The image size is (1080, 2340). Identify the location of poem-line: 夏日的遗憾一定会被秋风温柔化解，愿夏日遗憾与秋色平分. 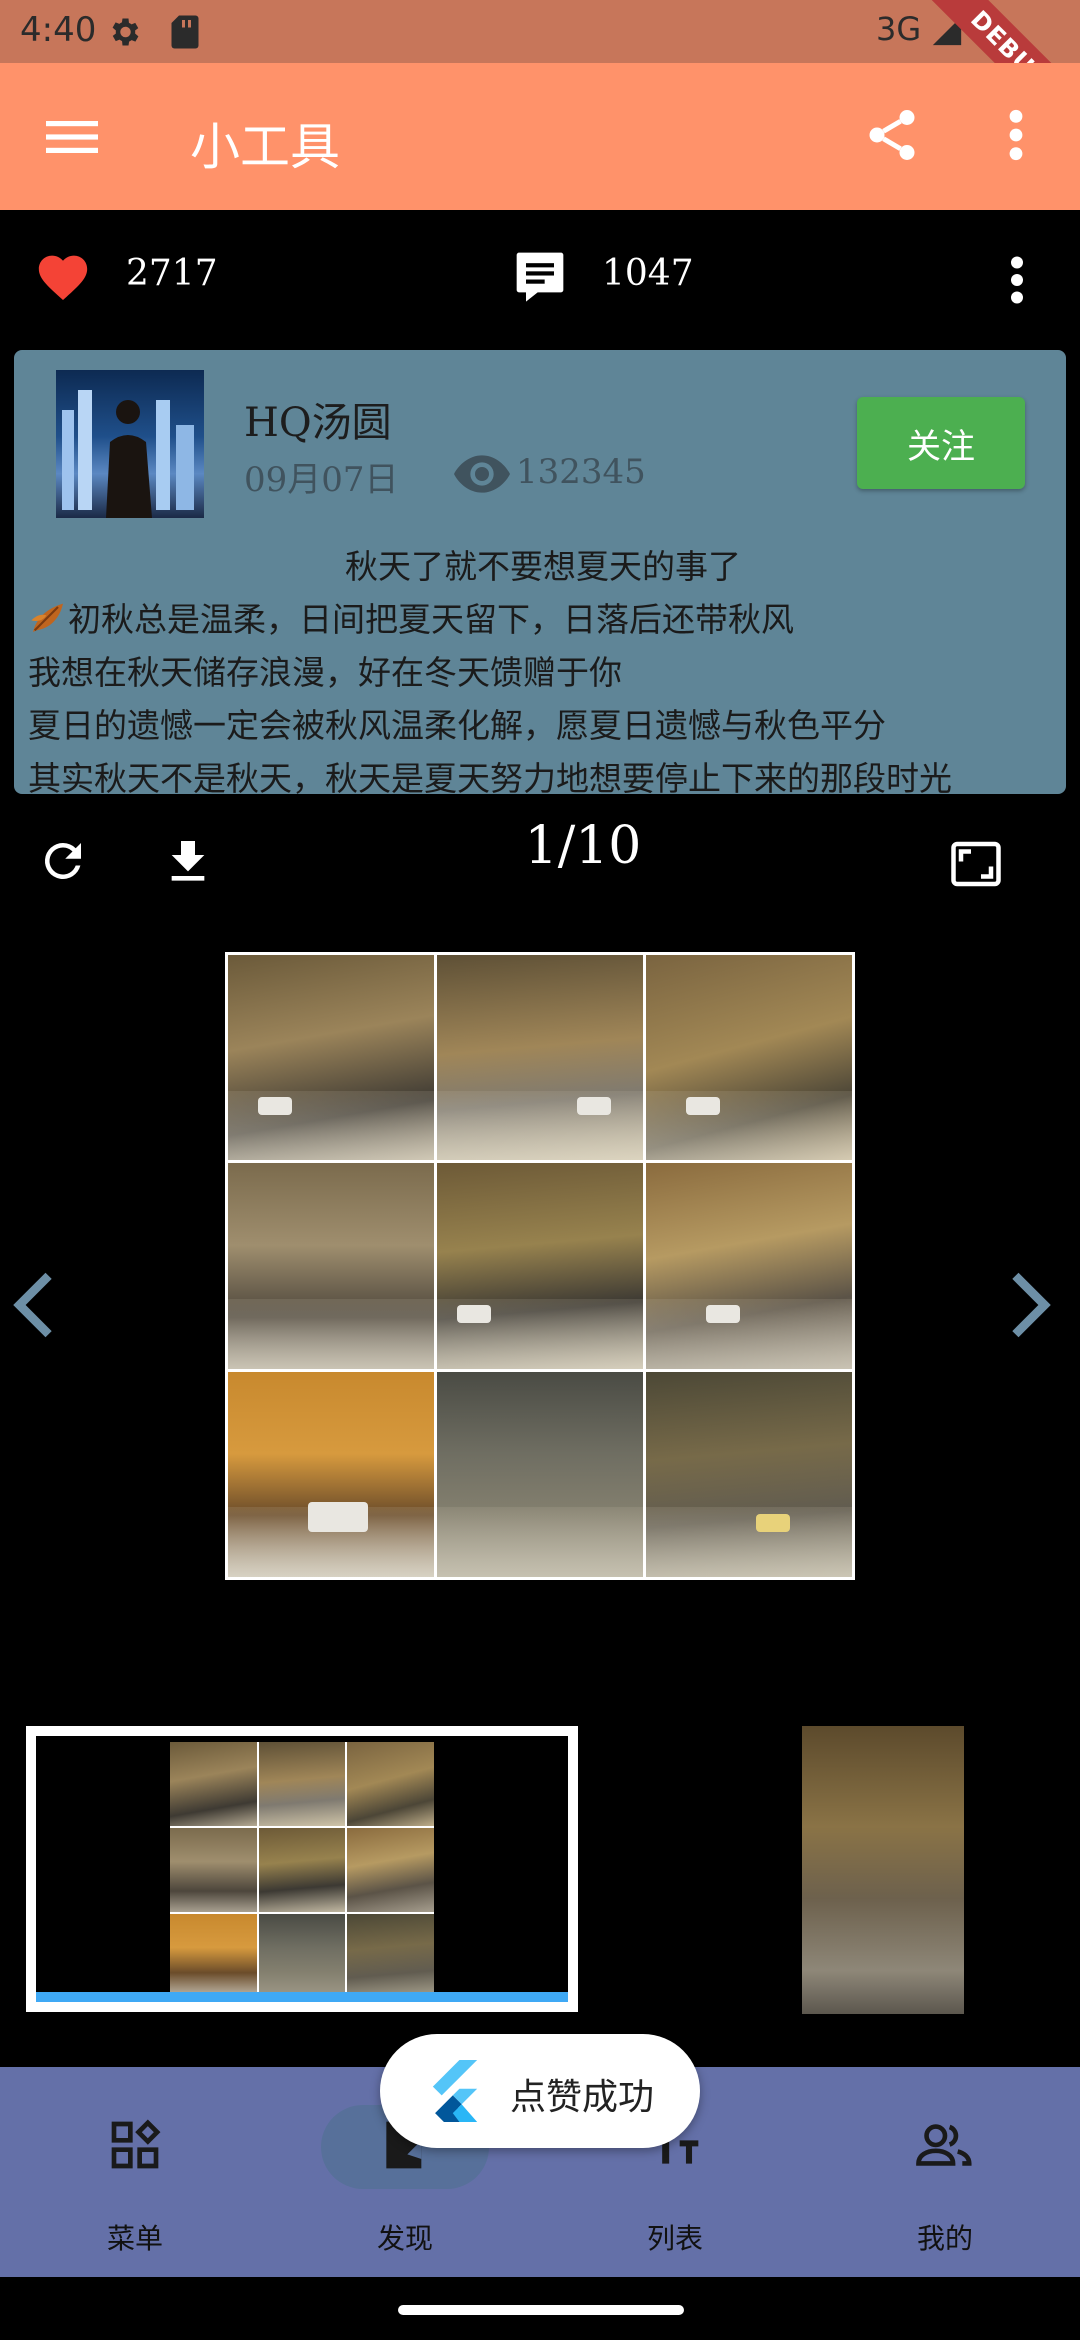
(457, 725).